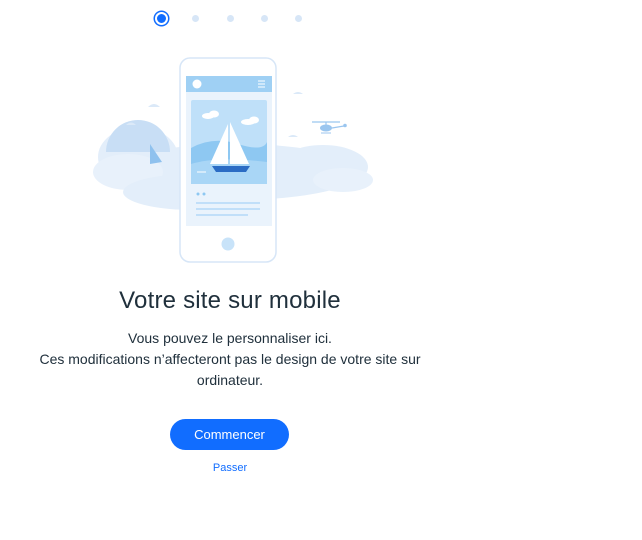 The width and height of the screenshot is (642, 540). I want to click on helicopter-icon, so click(329, 127).